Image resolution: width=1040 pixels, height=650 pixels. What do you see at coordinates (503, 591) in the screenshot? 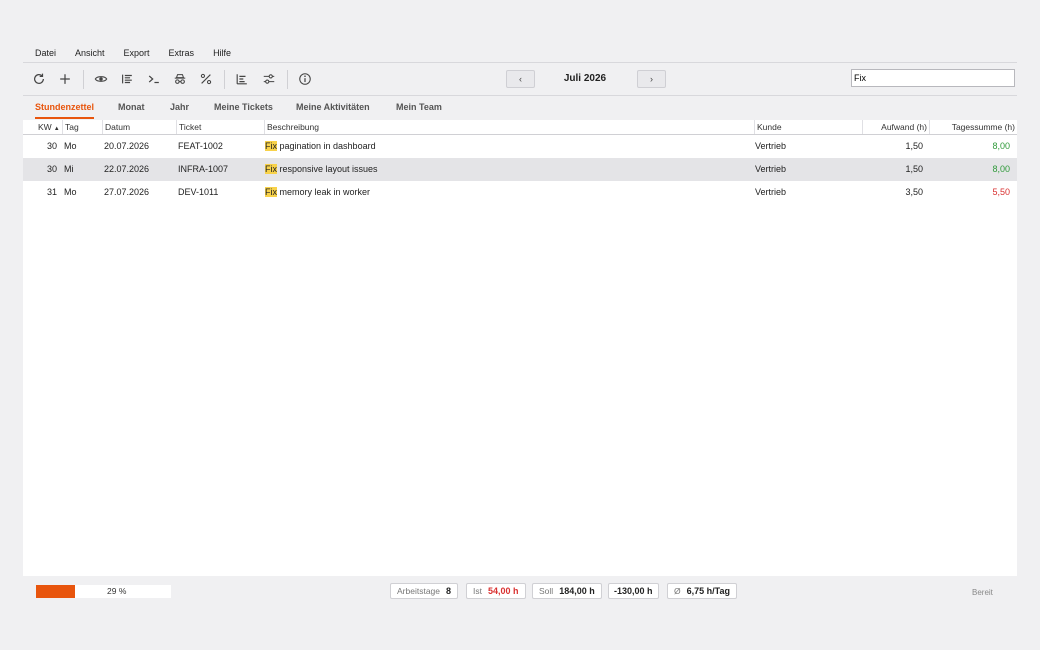
I see `ist-value: 54,00 h` at bounding box center [503, 591].